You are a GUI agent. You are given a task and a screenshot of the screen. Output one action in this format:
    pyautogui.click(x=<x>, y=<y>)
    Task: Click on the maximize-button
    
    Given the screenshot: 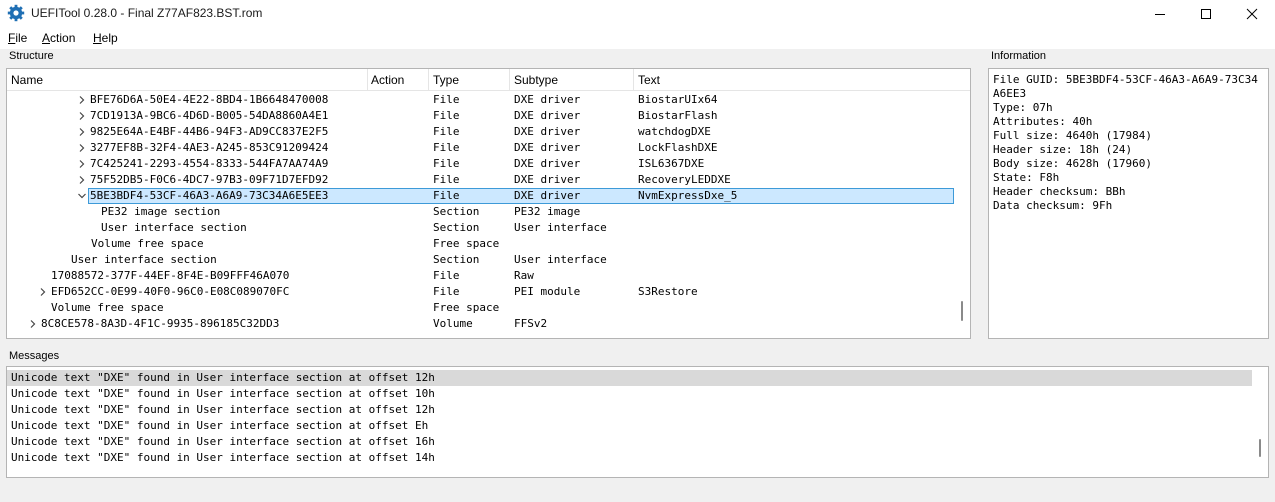 What is the action you would take?
    pyautogui.click(x=1206, y=13)
    